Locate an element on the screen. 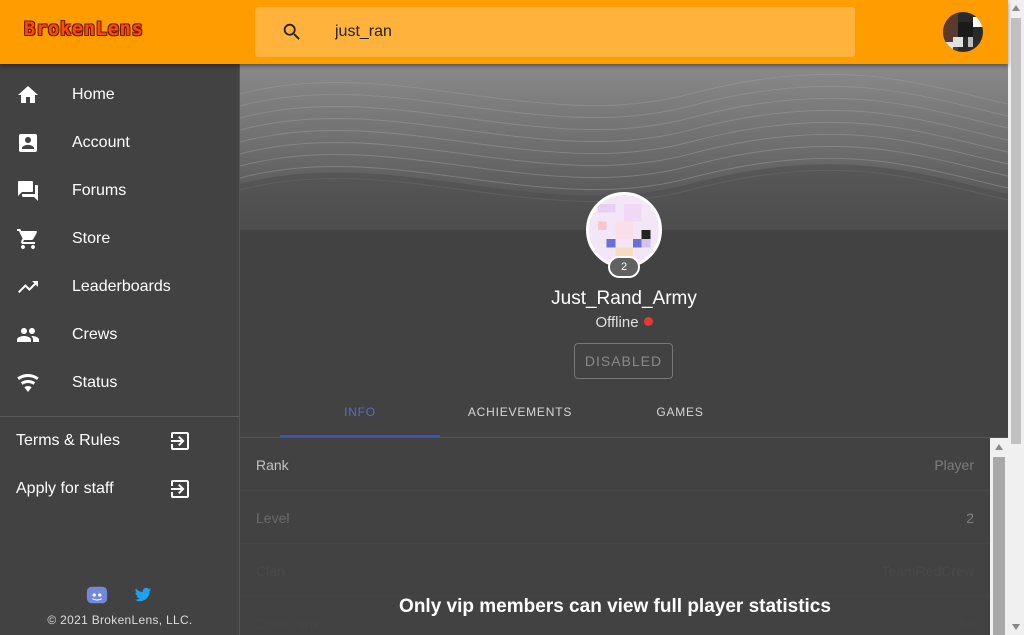  tab-games: GAMES is located at coordinates (680, 416).